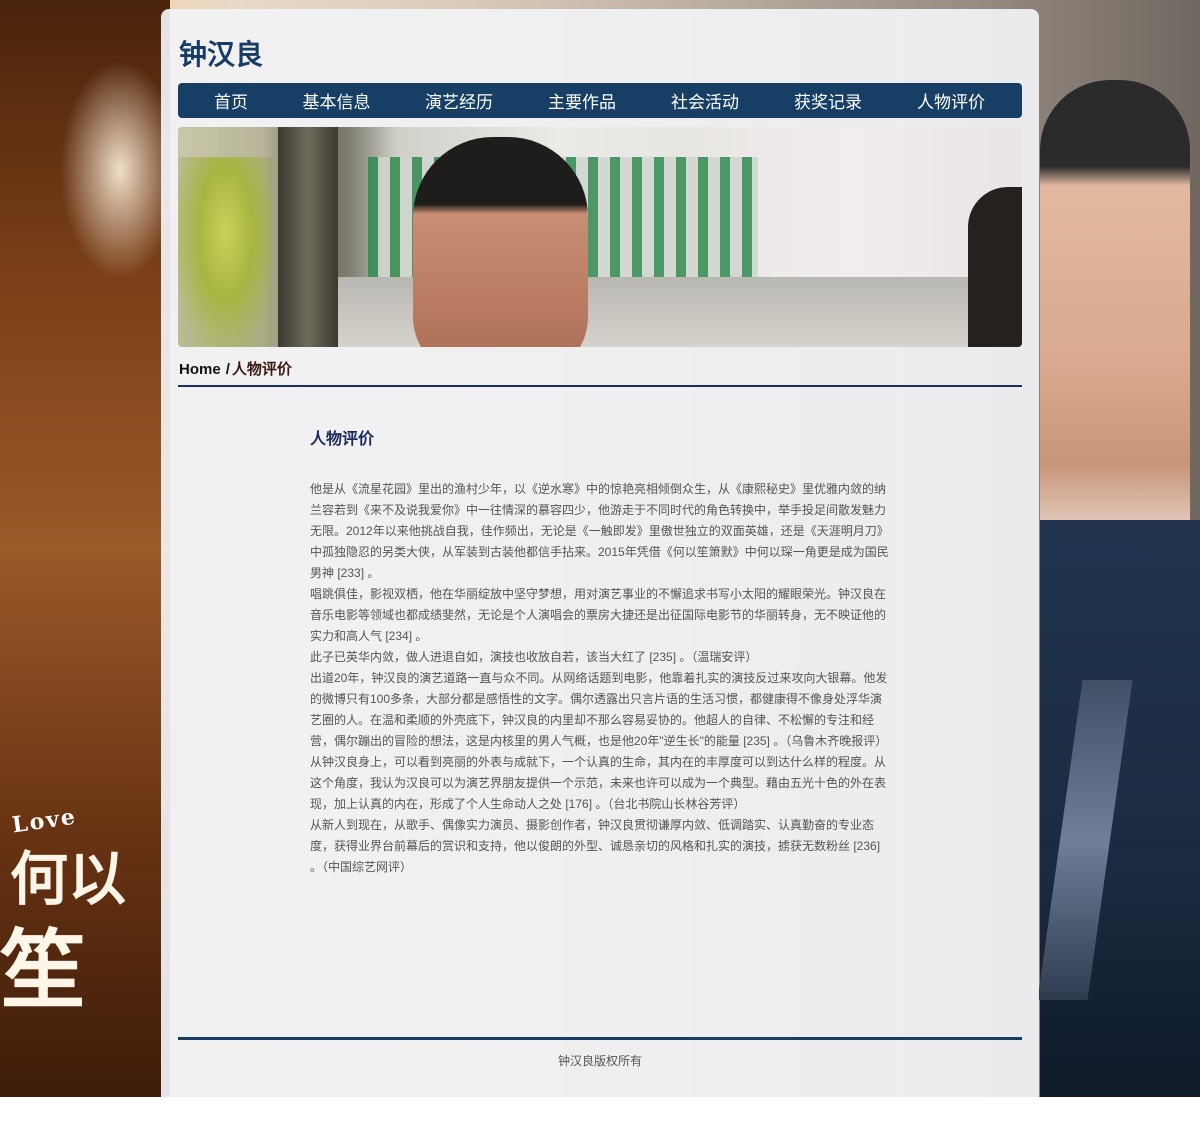  Describe the element at coordinates (582, 100) in the screenshot. I see `nav-item-works: 主要作品` at that location.